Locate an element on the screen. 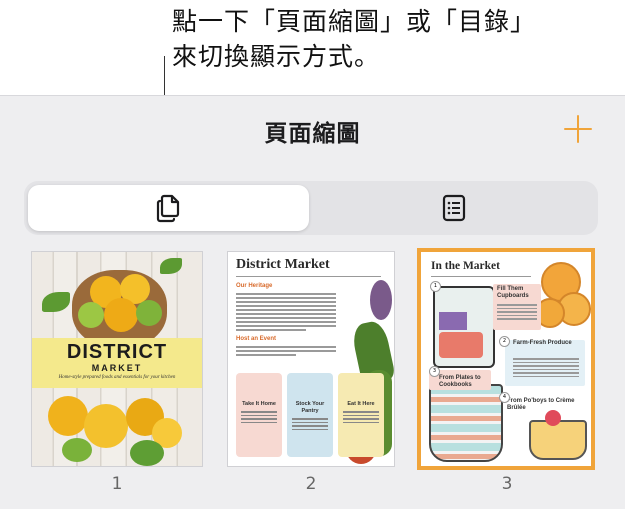 The image size is (625, 509). cover-title: DISTRICT is located at coordinates (117, 352).